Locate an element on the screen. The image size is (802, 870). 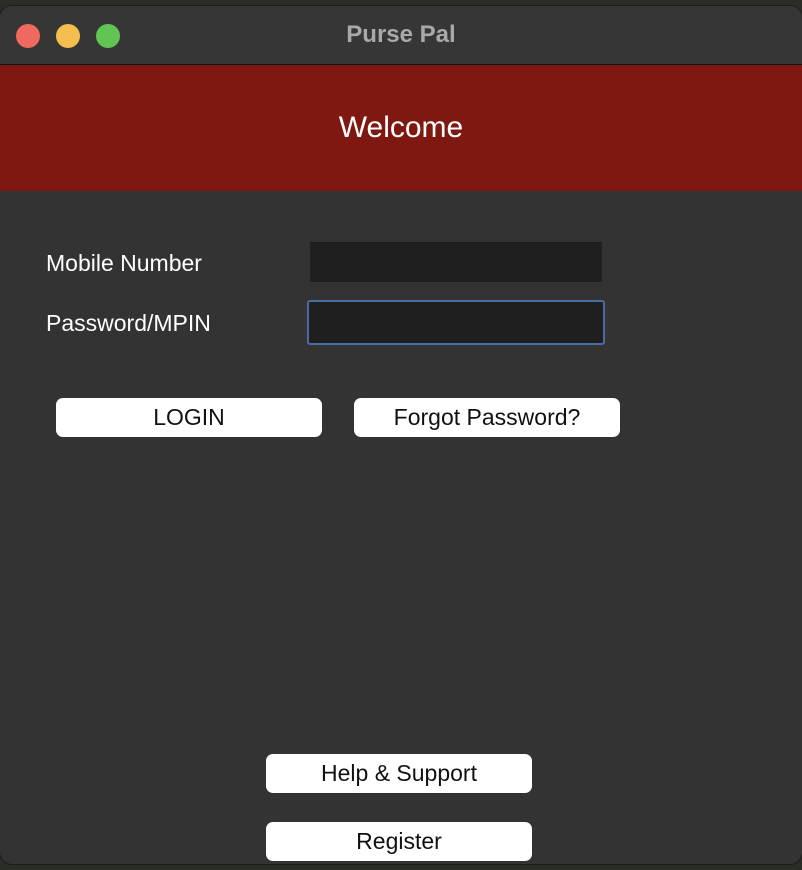
register-button: Register is located at coordinates (399, 841).